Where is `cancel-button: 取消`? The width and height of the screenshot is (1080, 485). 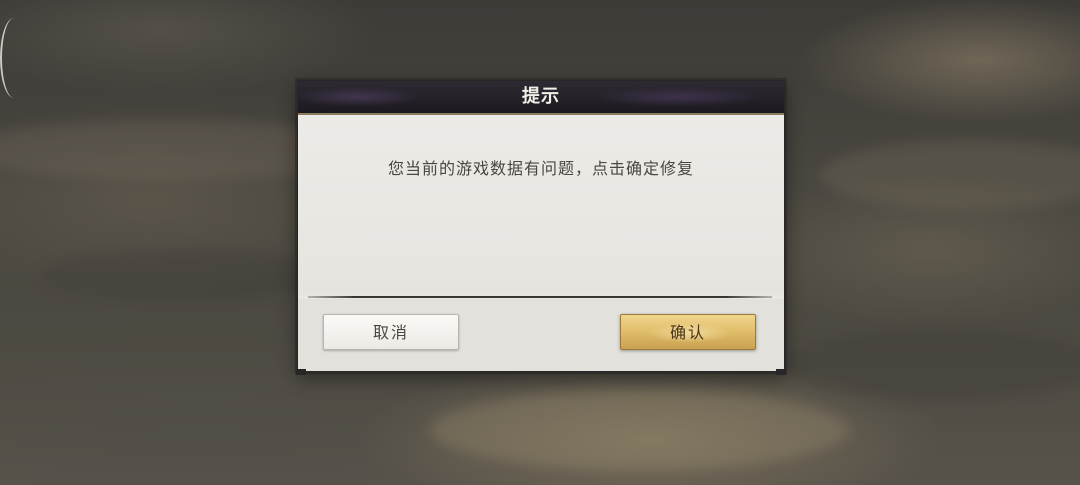
cancel-button: 取消 is located at coordinates (391, 332).